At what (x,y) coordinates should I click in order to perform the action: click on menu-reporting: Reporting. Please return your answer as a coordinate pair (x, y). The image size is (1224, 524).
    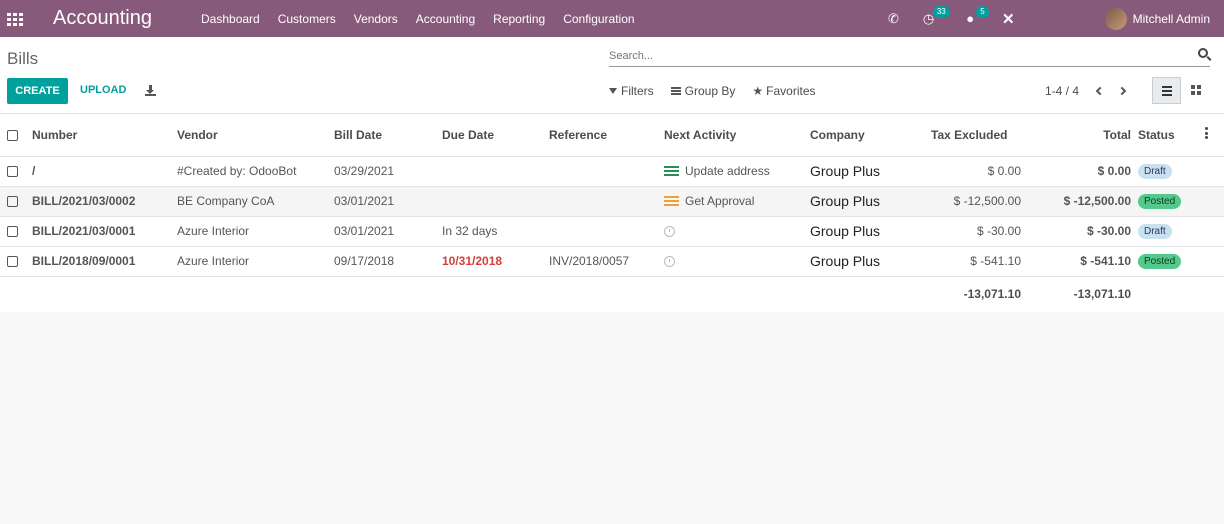
    Looking at the image, I should click on (519, 19).